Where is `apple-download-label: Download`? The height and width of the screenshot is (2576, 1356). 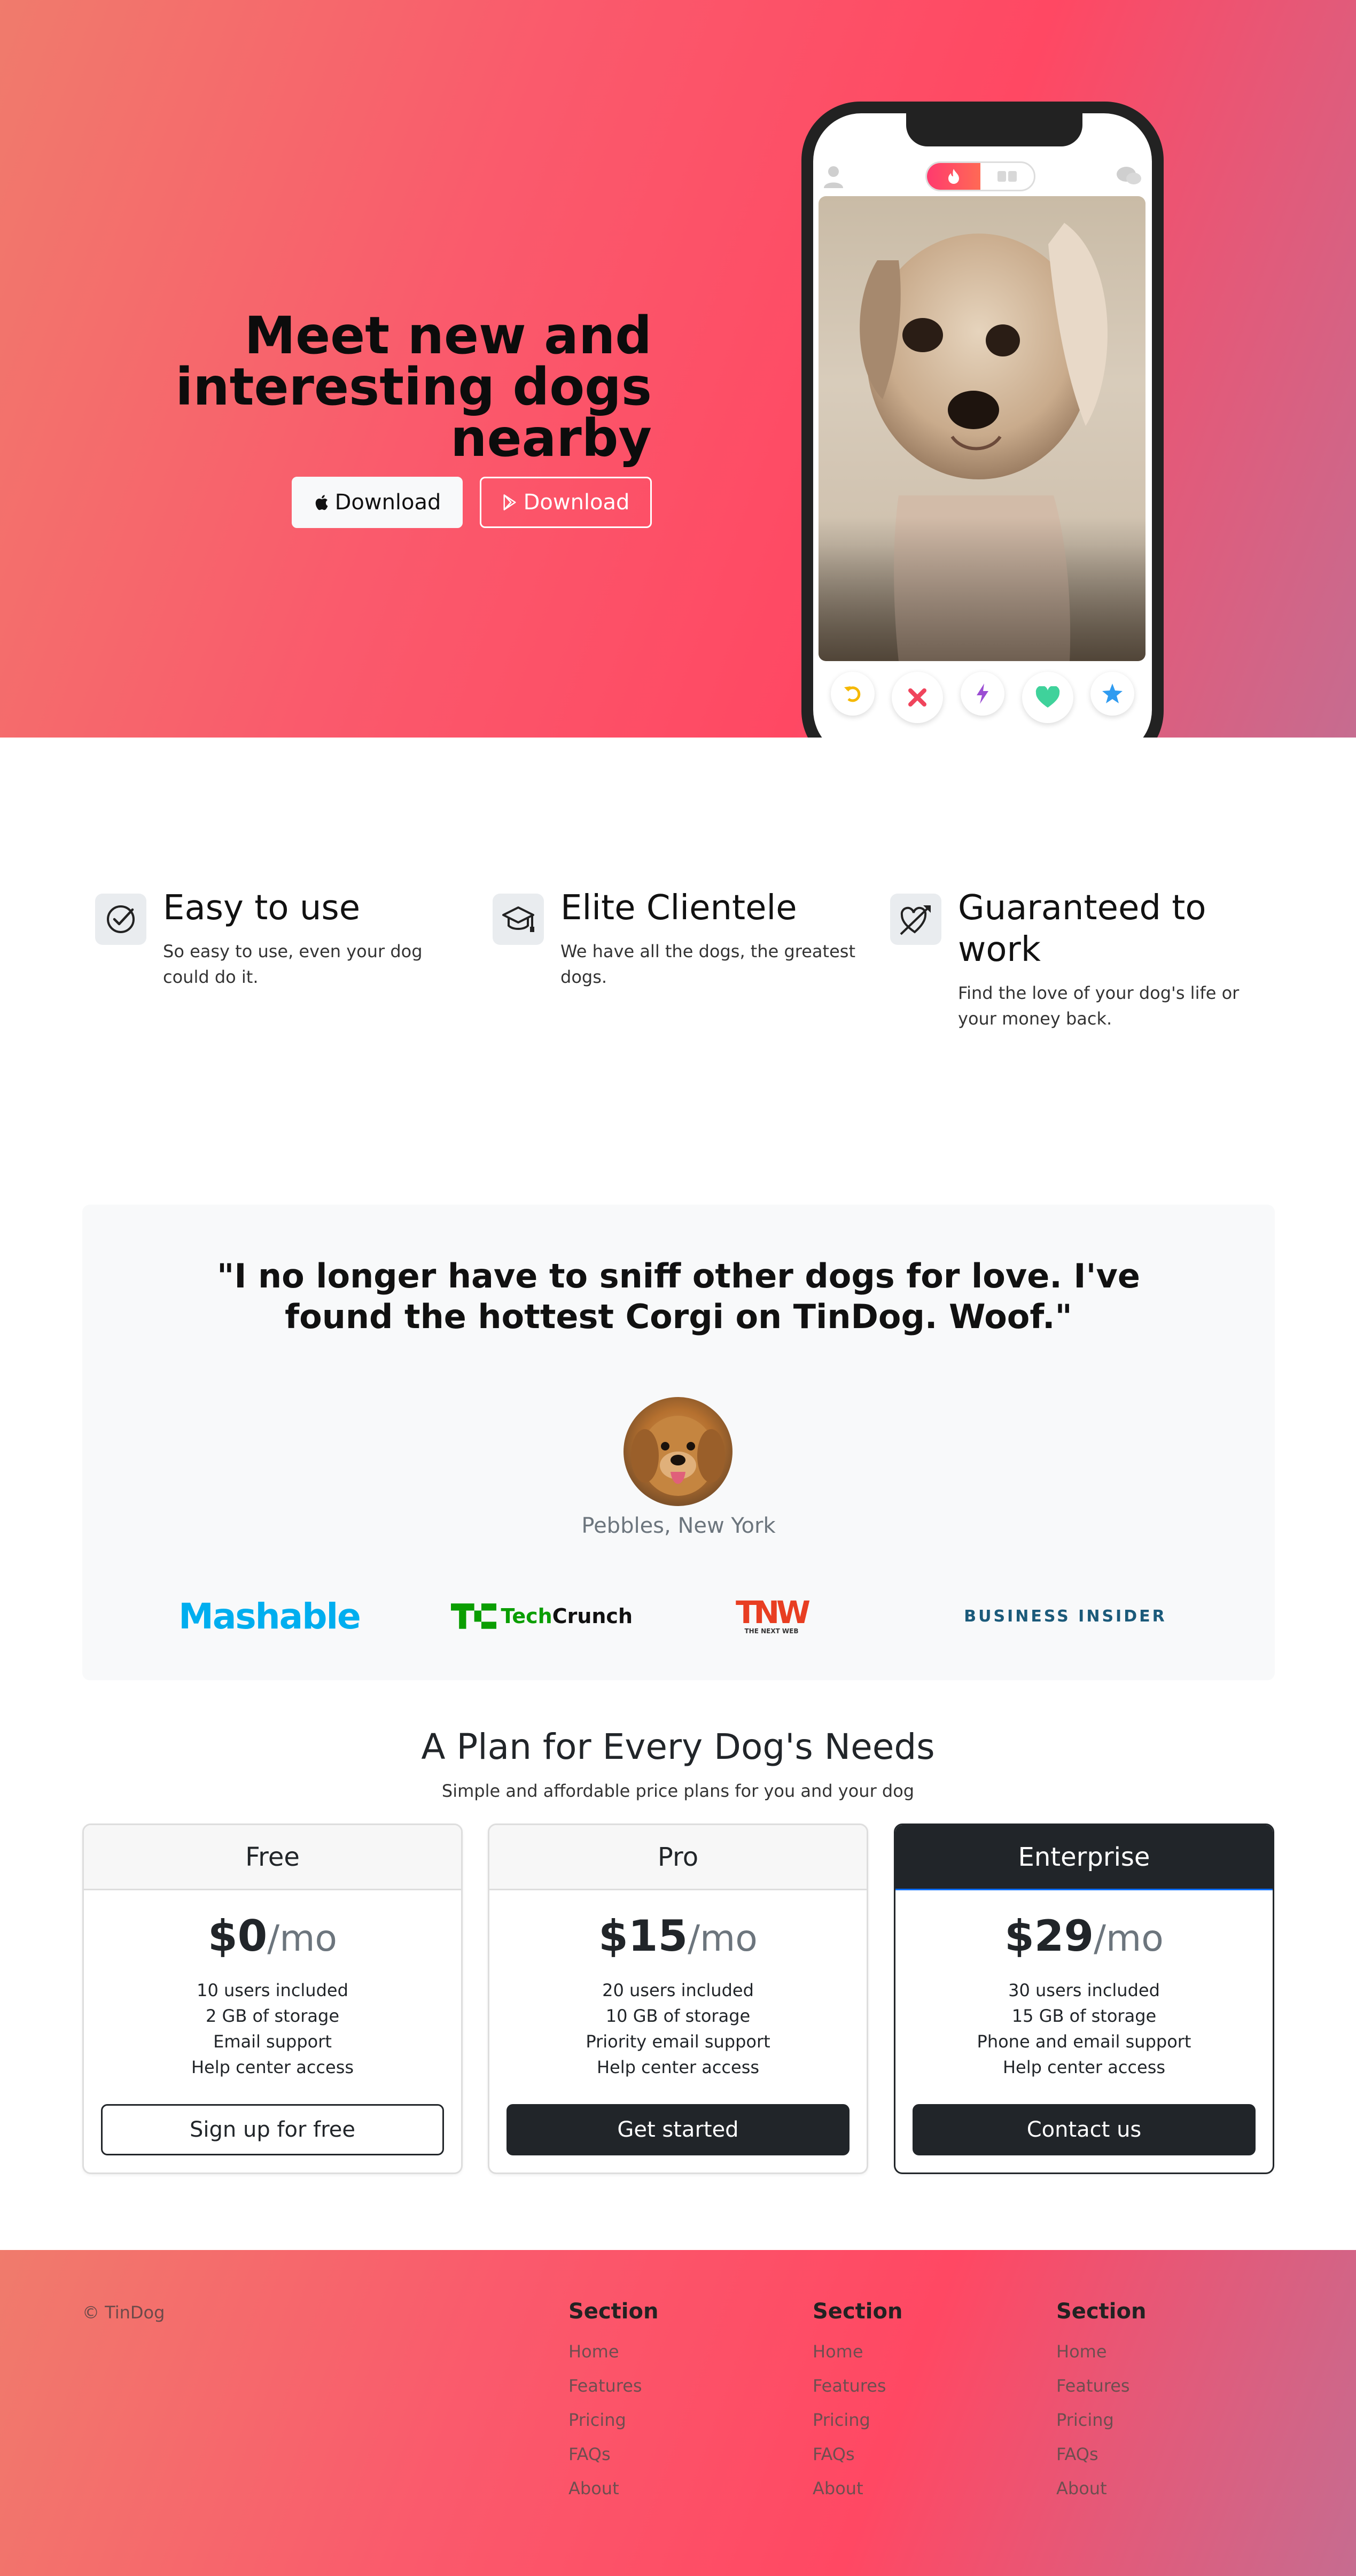
apple-download-label: Download is located at coordinates (387, 502).